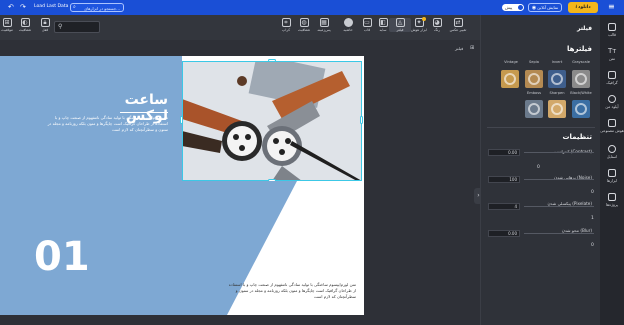 The width and height of the screenshot is (624, 325). I want to click on download-icon: ⭳, so click(576, 6).